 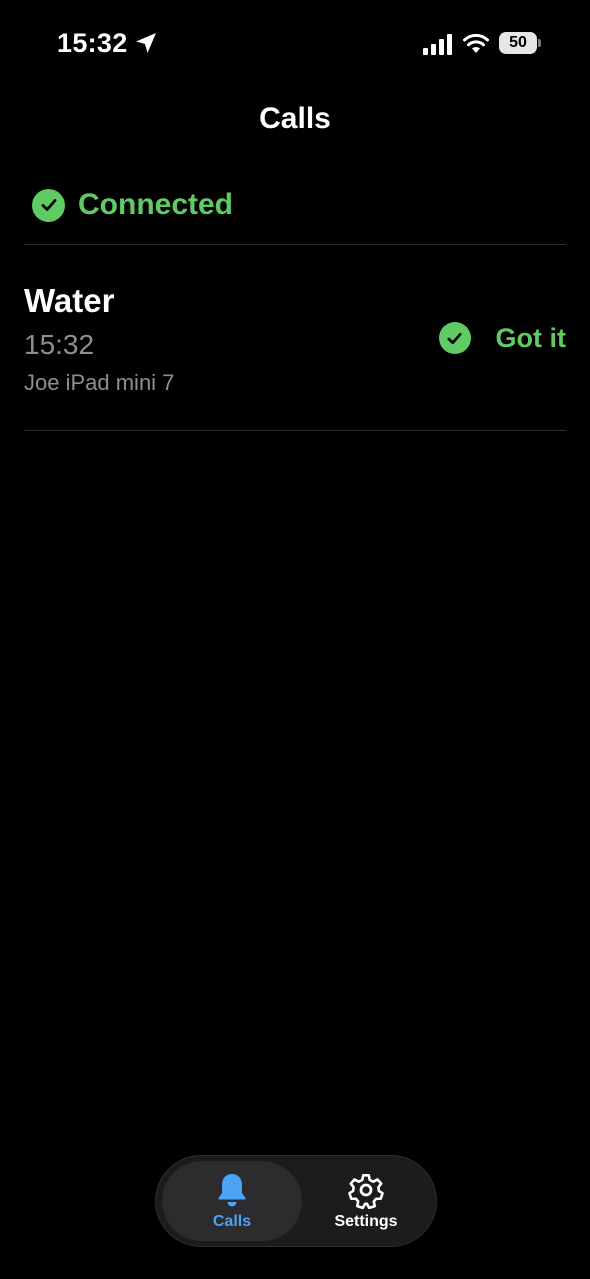 I want to click on call-time: 15:32, so click(x=59, y=344).